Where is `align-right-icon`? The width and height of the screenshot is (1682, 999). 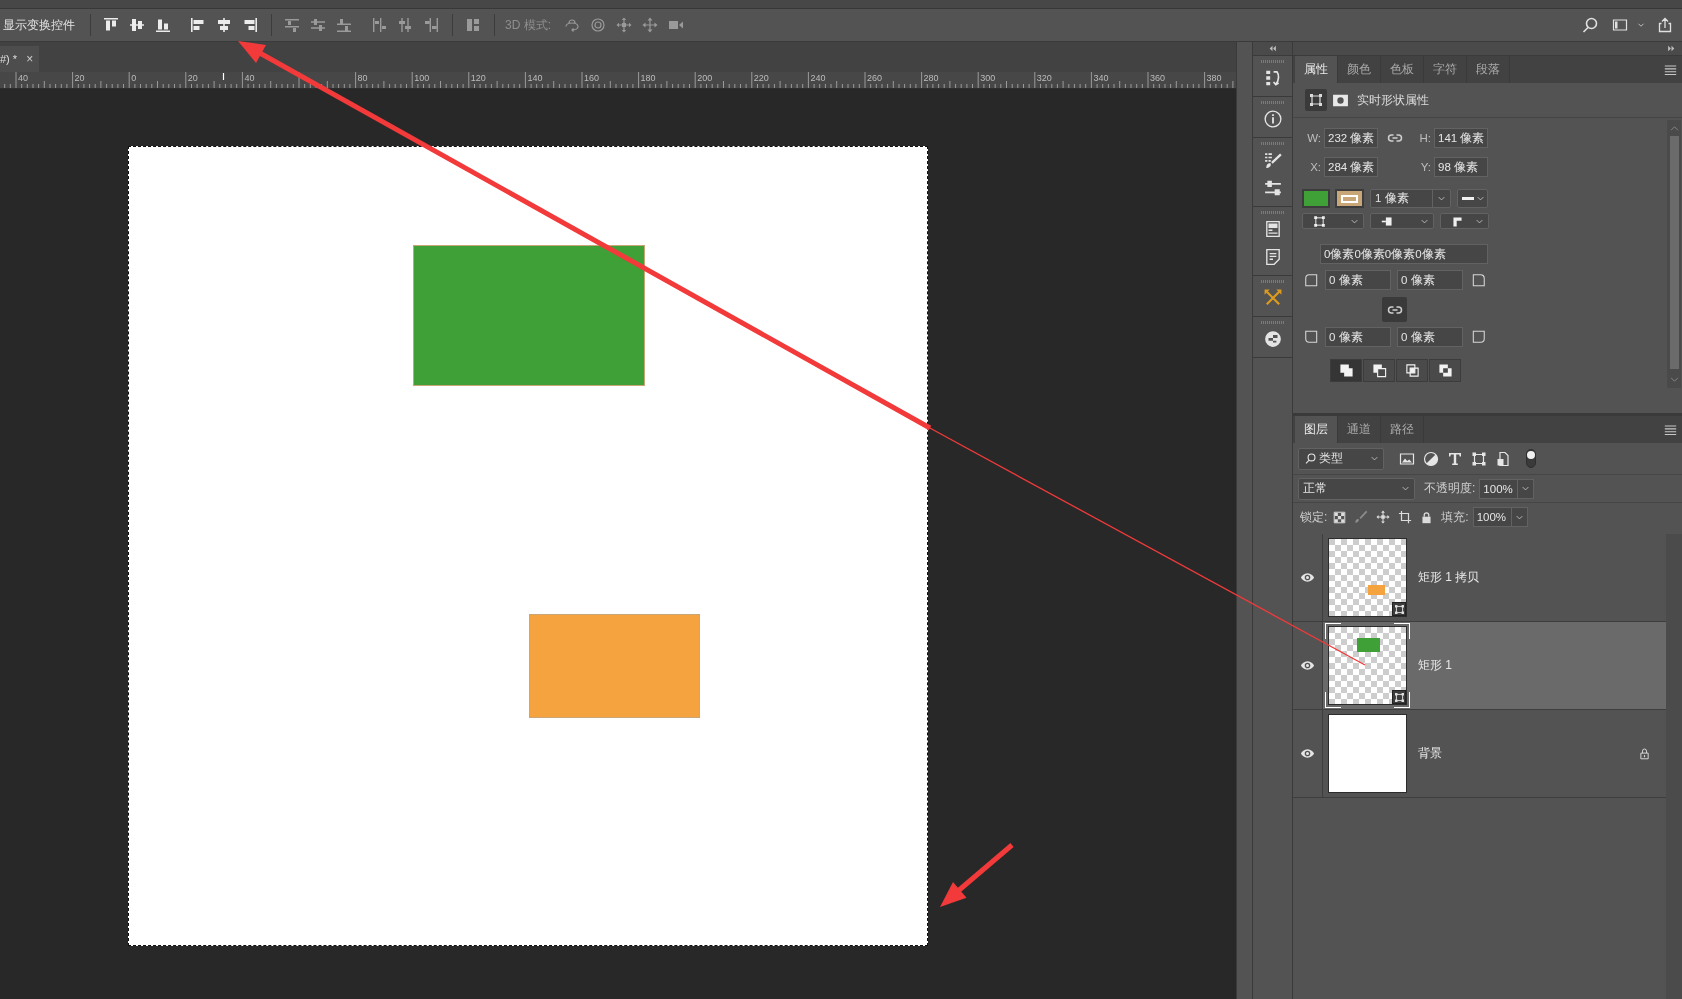
align-right-icon is located at coordinates (250, 25).